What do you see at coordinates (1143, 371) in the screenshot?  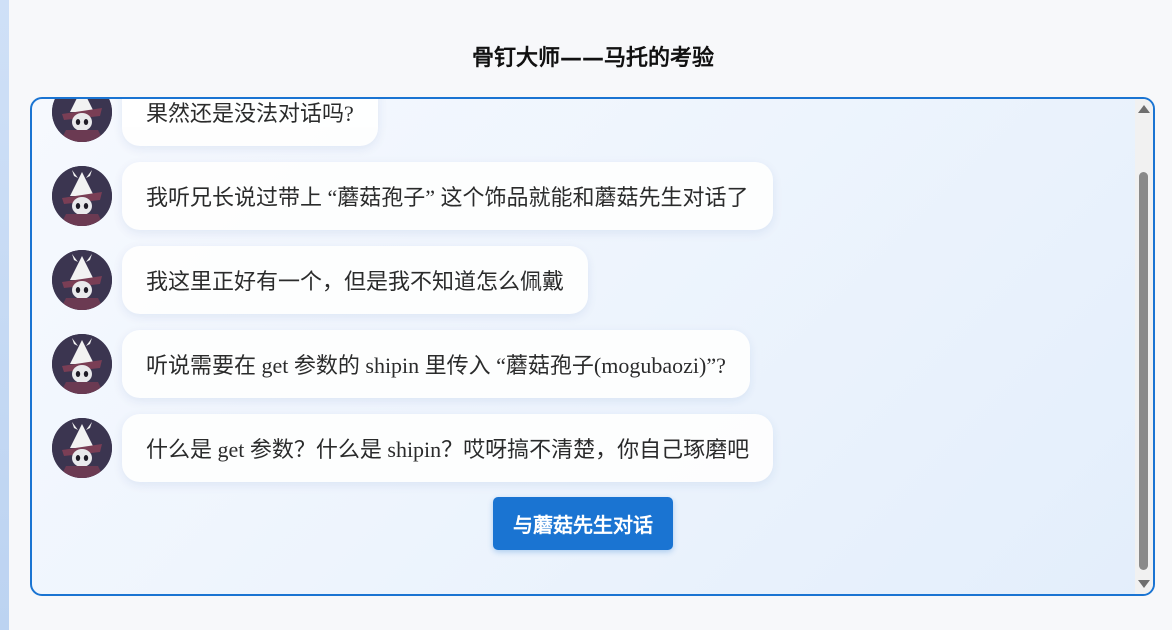 I see `scroll-thumb` at bounding box center [1143, 371].